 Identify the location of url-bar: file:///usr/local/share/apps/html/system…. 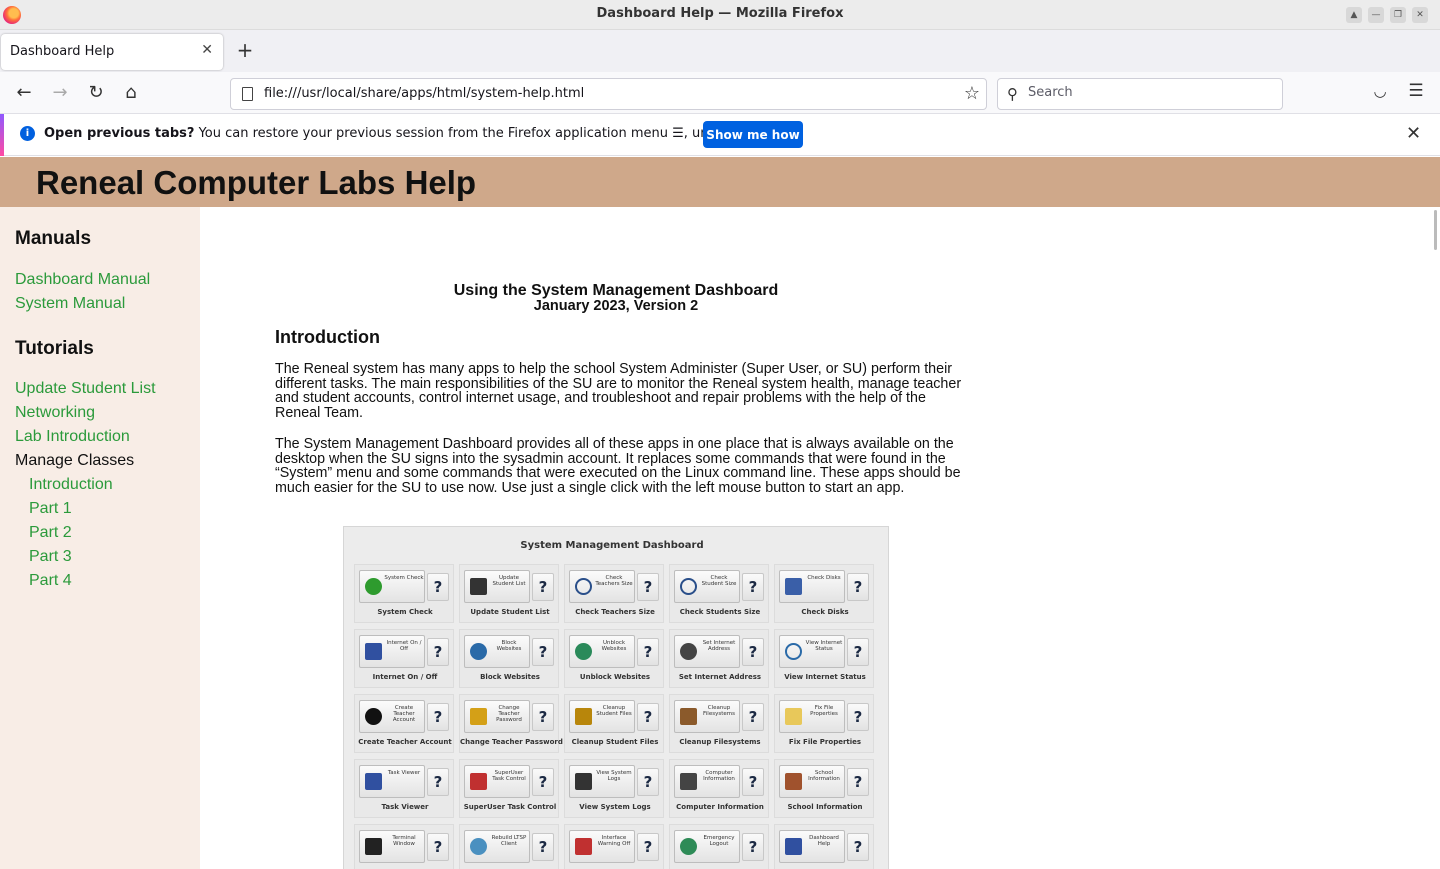
(608, 94).